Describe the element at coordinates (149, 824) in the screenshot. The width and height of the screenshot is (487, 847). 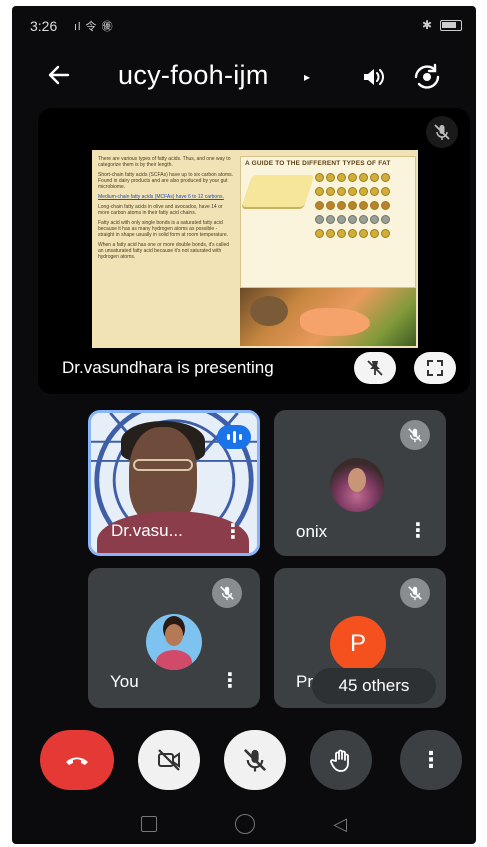
I see `recents-button` at that location.